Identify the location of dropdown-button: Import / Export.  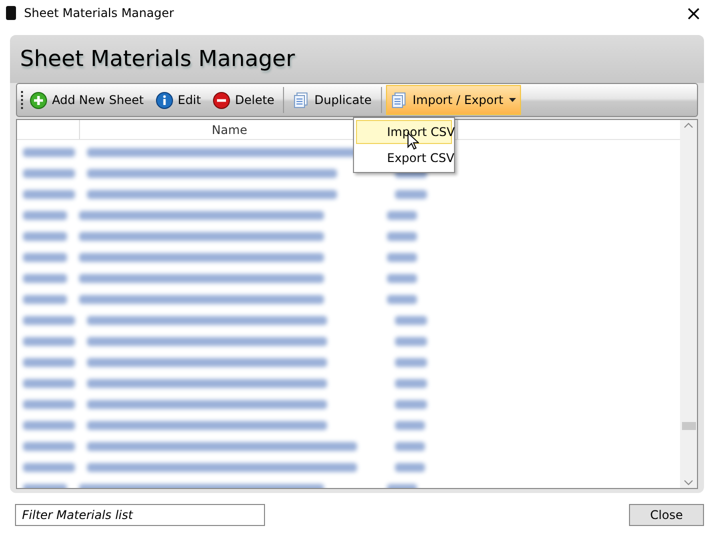
(454, 100).